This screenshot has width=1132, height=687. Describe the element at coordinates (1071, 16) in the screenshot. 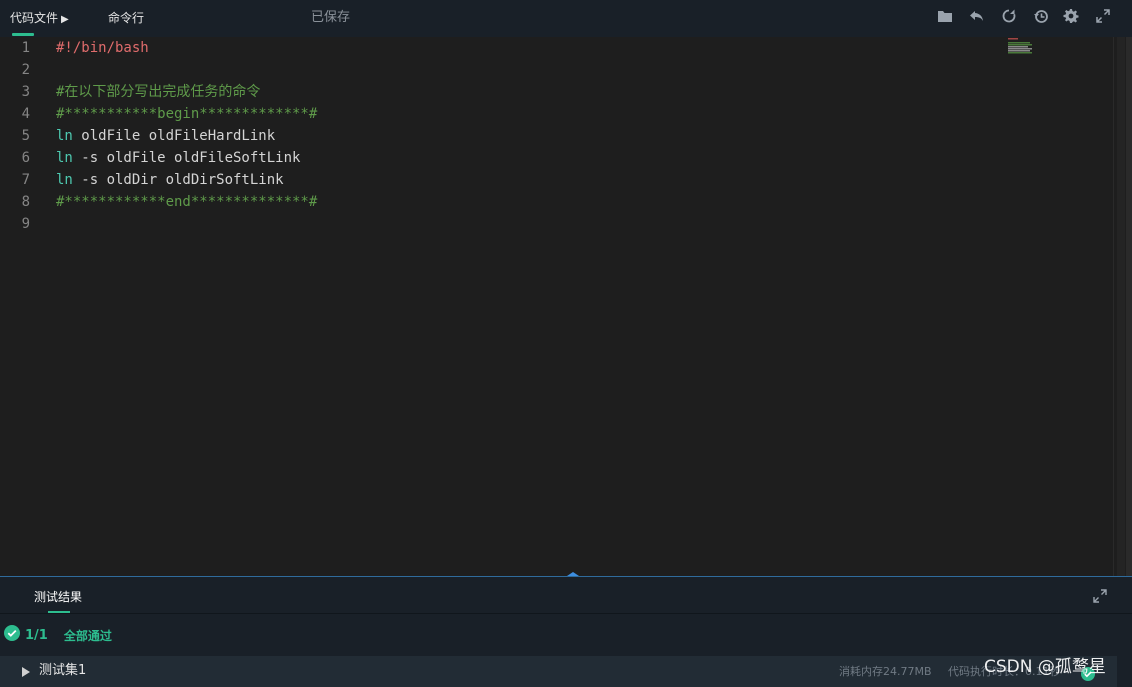

I see `gear-icon` at that location.